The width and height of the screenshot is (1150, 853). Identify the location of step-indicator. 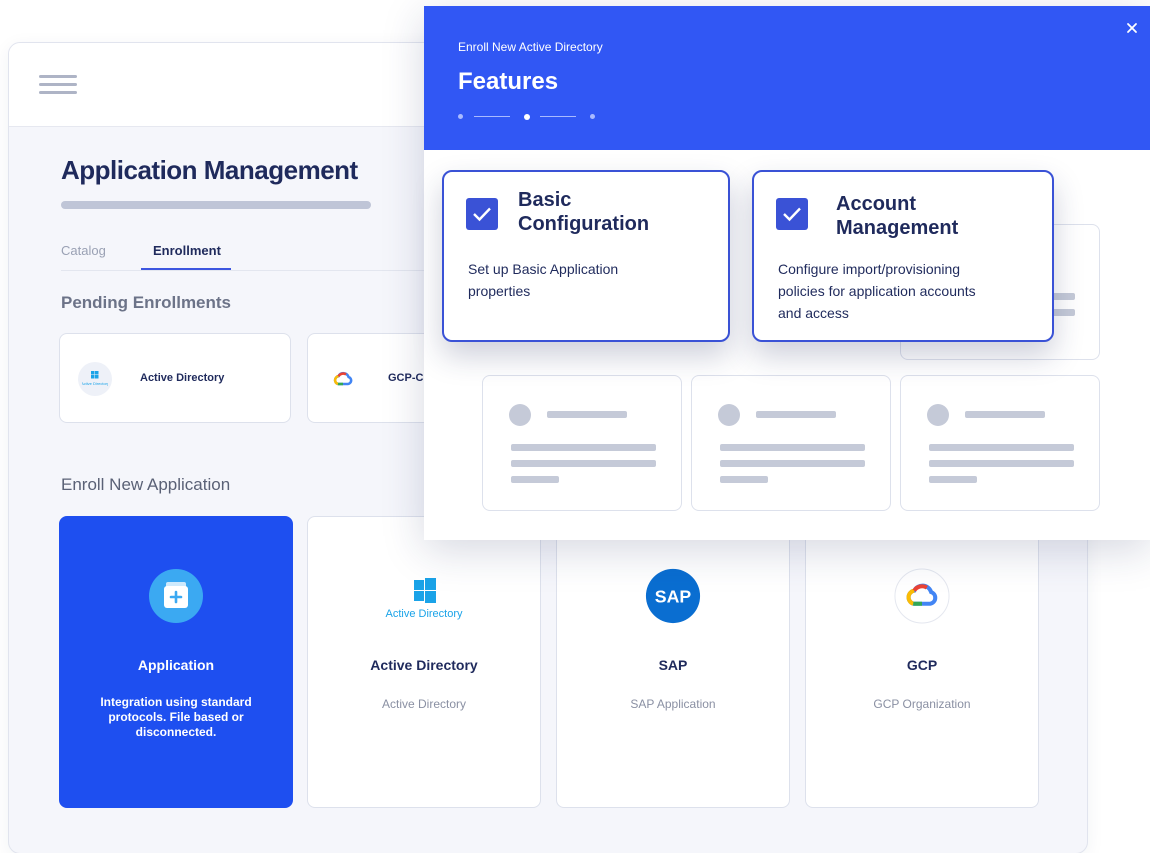
(528, 117).